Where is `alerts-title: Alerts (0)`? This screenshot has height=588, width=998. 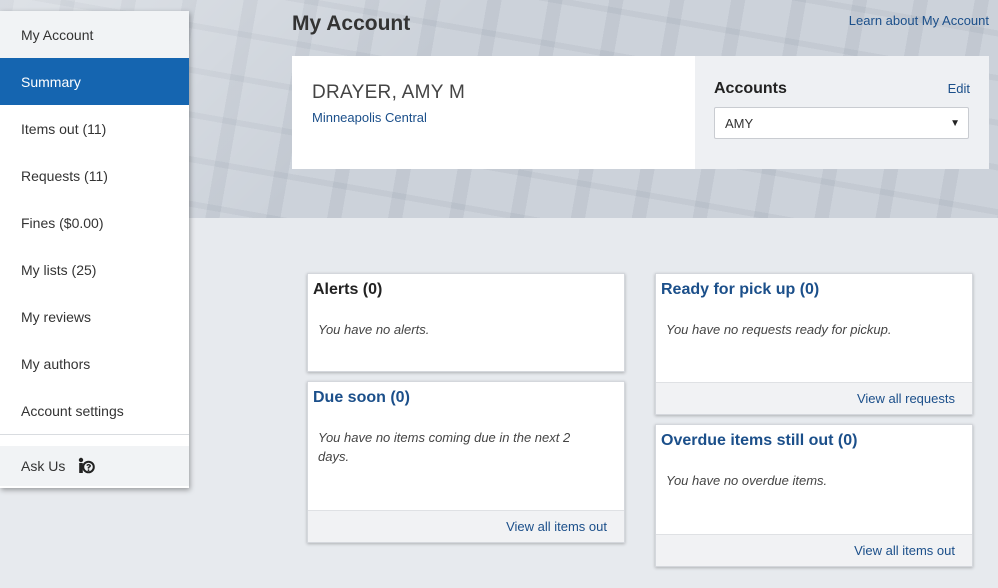 alerts-title: Alerts (0) is located at coordinates (348, 289).